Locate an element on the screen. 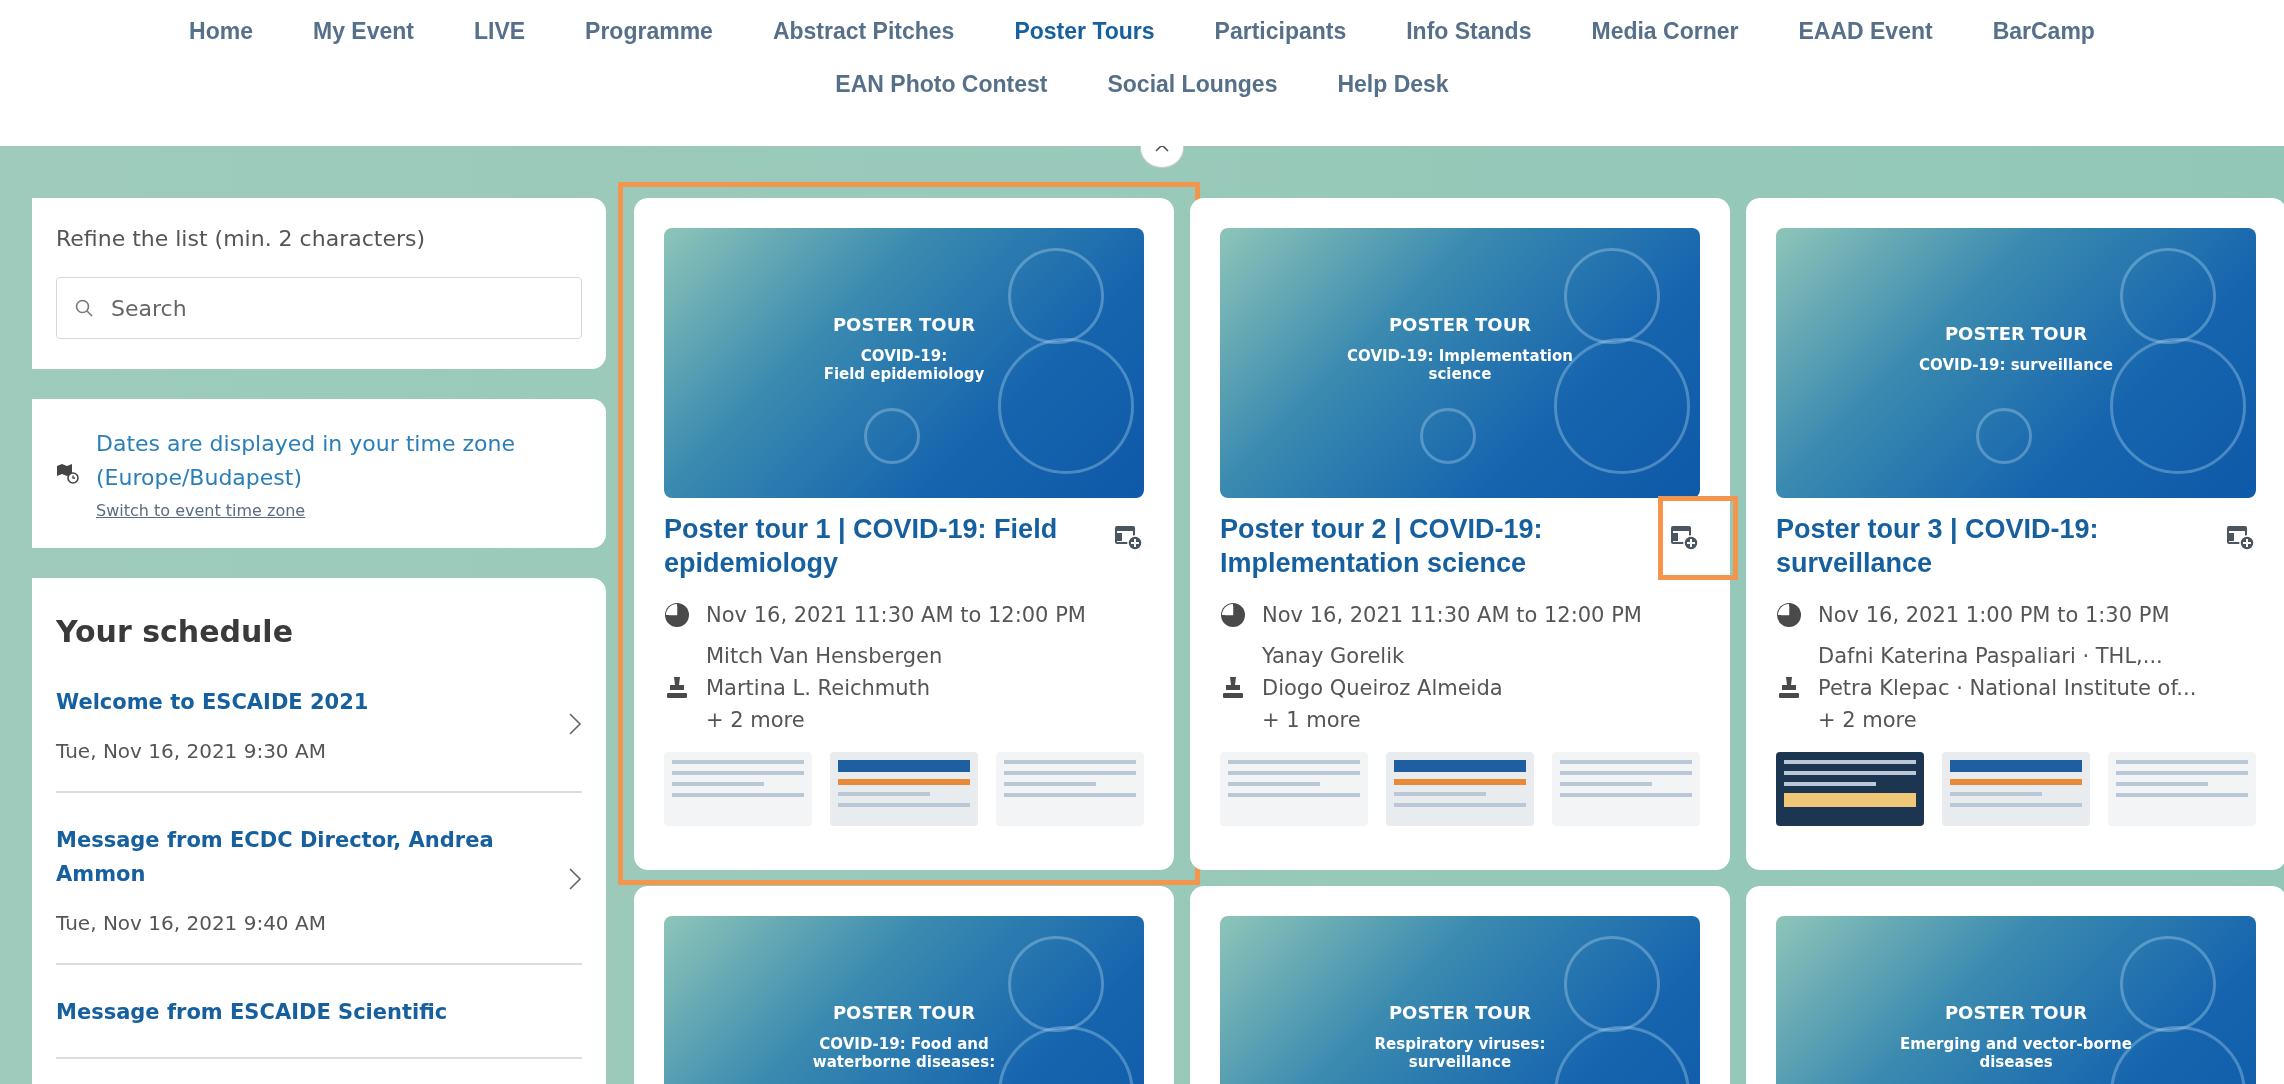  nav-tab: My Event is located at coordinates (363, 31).